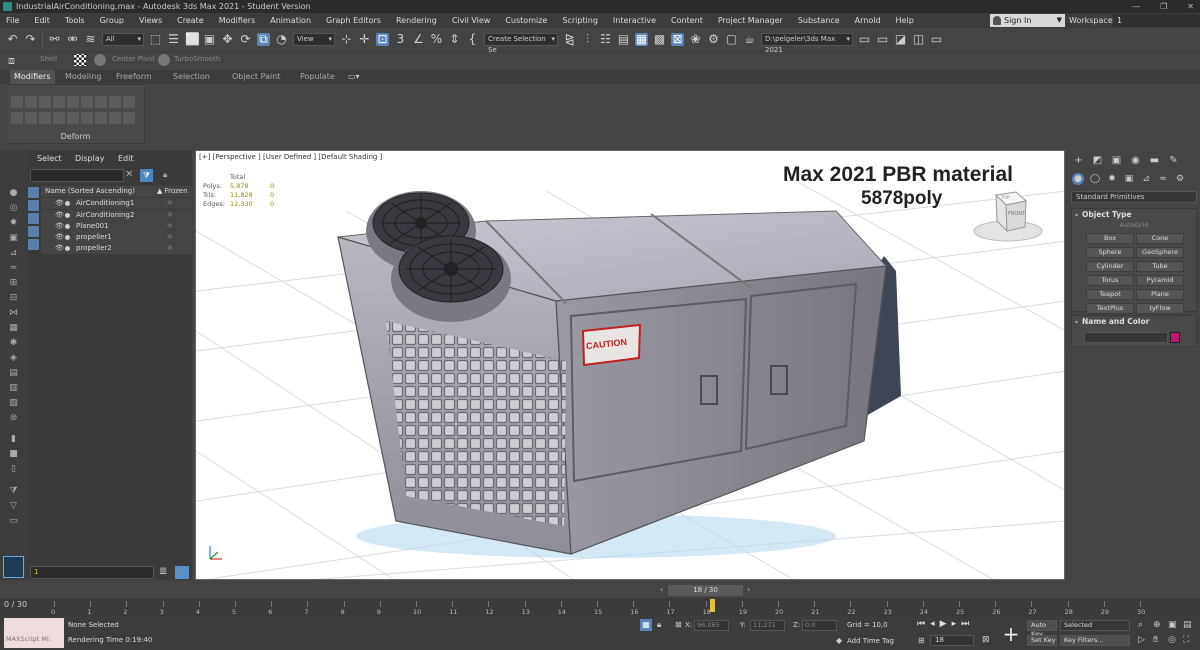 This screenshot has width=1200, height=650. I want to click on mirror-icon: ⧎, so click(569, 39).